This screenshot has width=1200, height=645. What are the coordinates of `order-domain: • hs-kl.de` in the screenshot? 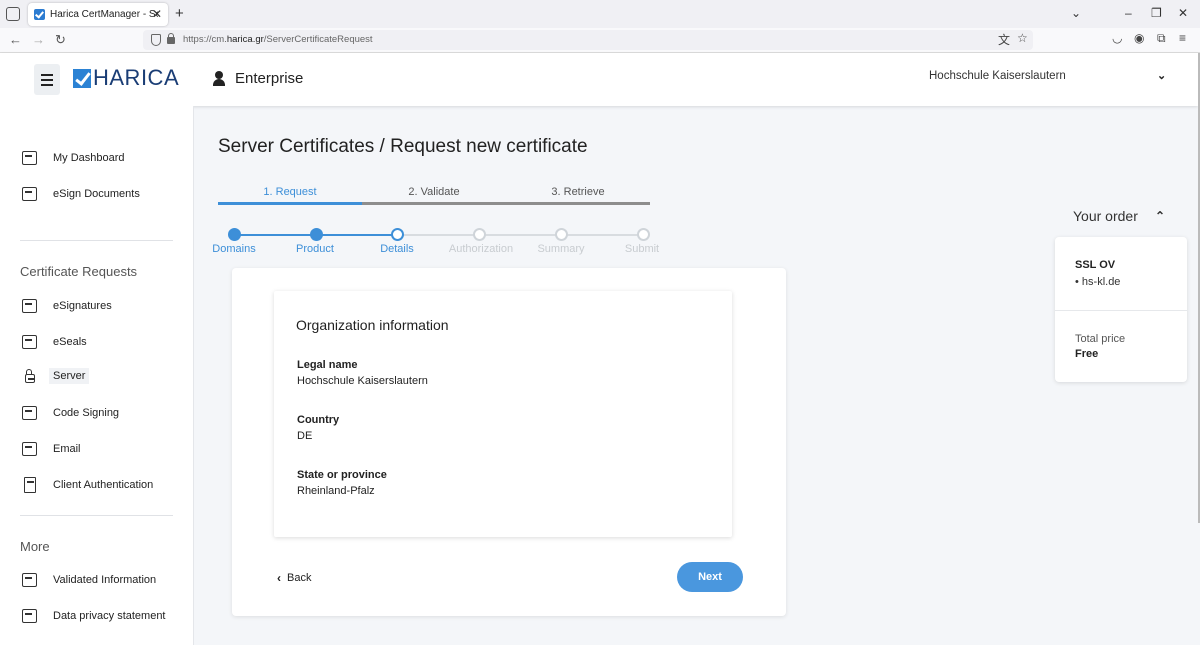 It's located at (1098, 282).